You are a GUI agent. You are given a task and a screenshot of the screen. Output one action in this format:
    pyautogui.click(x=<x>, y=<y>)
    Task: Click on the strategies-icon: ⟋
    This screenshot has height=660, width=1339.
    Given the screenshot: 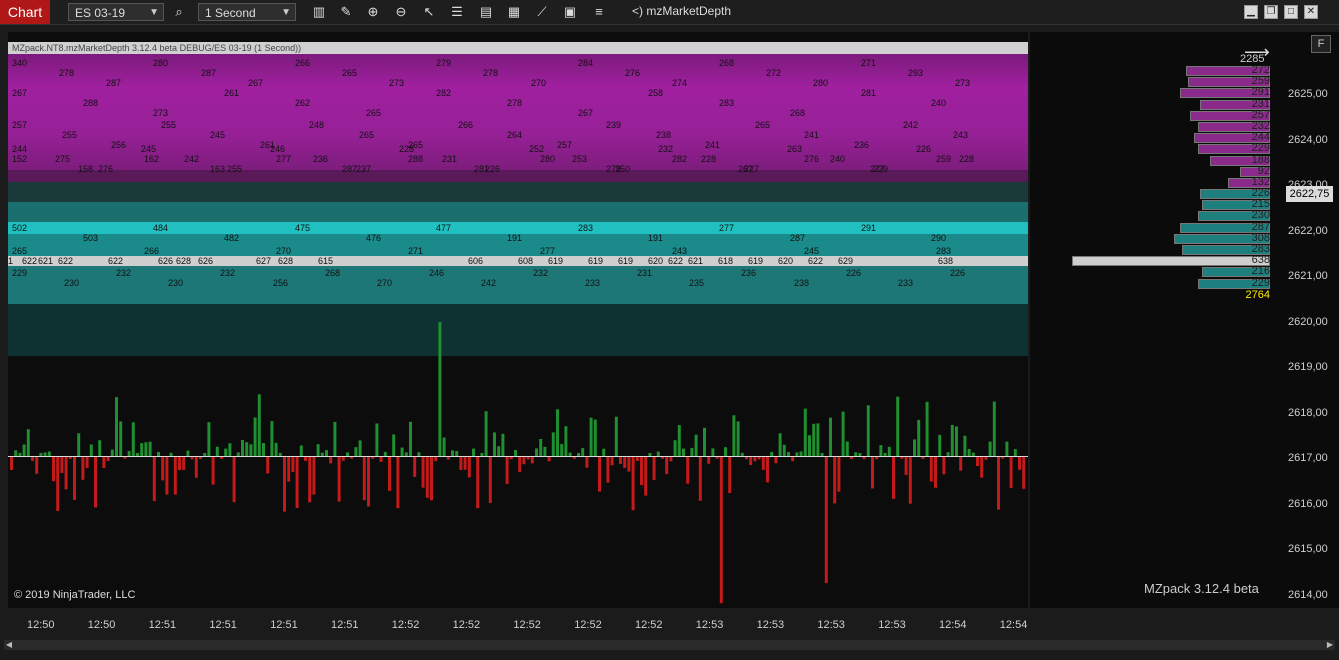 What is the action you would take?
    pyautogui.click(x=542, y=12)
    